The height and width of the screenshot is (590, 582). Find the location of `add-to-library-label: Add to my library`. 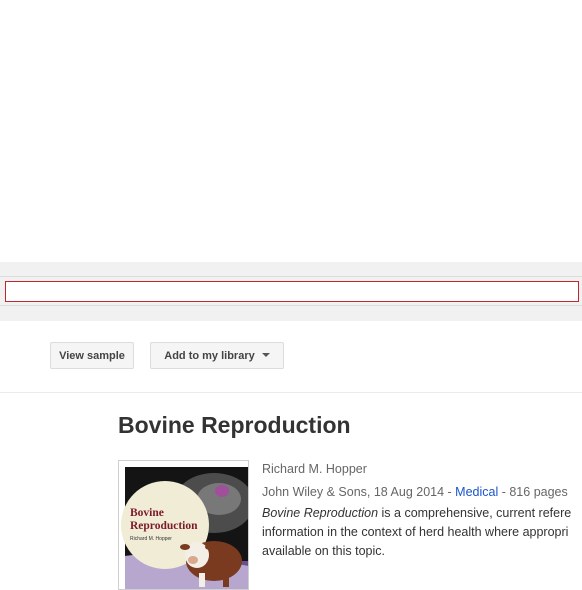

add-to-library-label: Add to my library is located at coordinates (209, 355).